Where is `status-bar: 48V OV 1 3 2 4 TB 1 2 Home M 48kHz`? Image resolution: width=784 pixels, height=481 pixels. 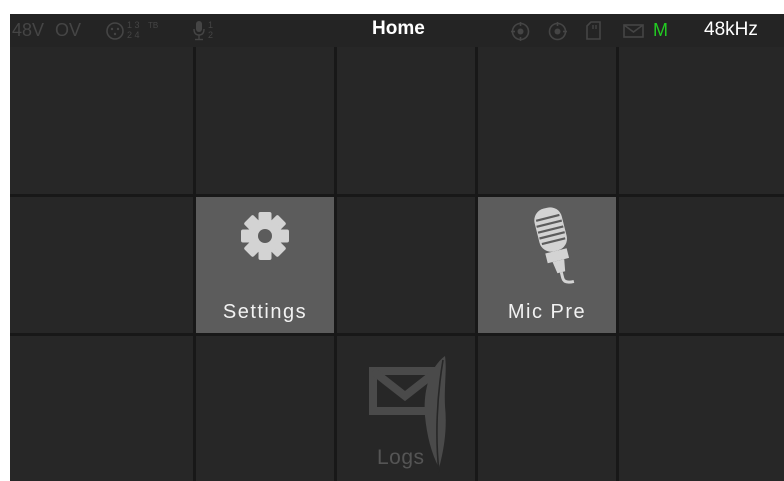
status-bar: 48V OV 1 3 2 4 TB 1 2 Home M 48kHz is located at coordinates (397, 30).